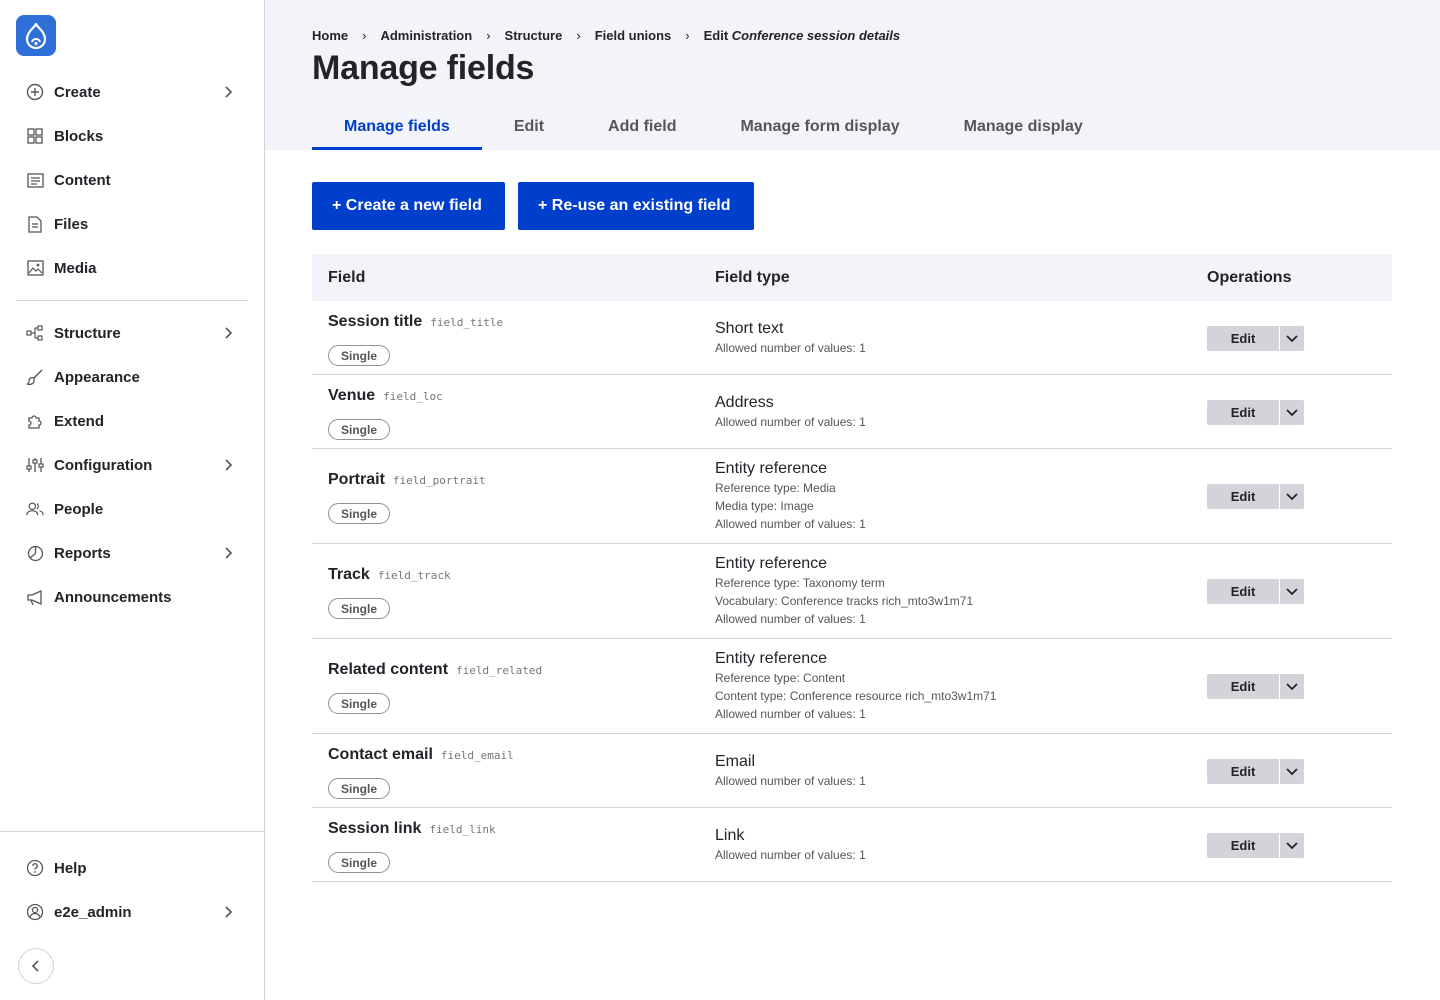 This screenshot has height=1000, width=1440. Describe the element at coordinates (771, 563) in the screenshot. I see `field-type-name: Entity reference` at that location.